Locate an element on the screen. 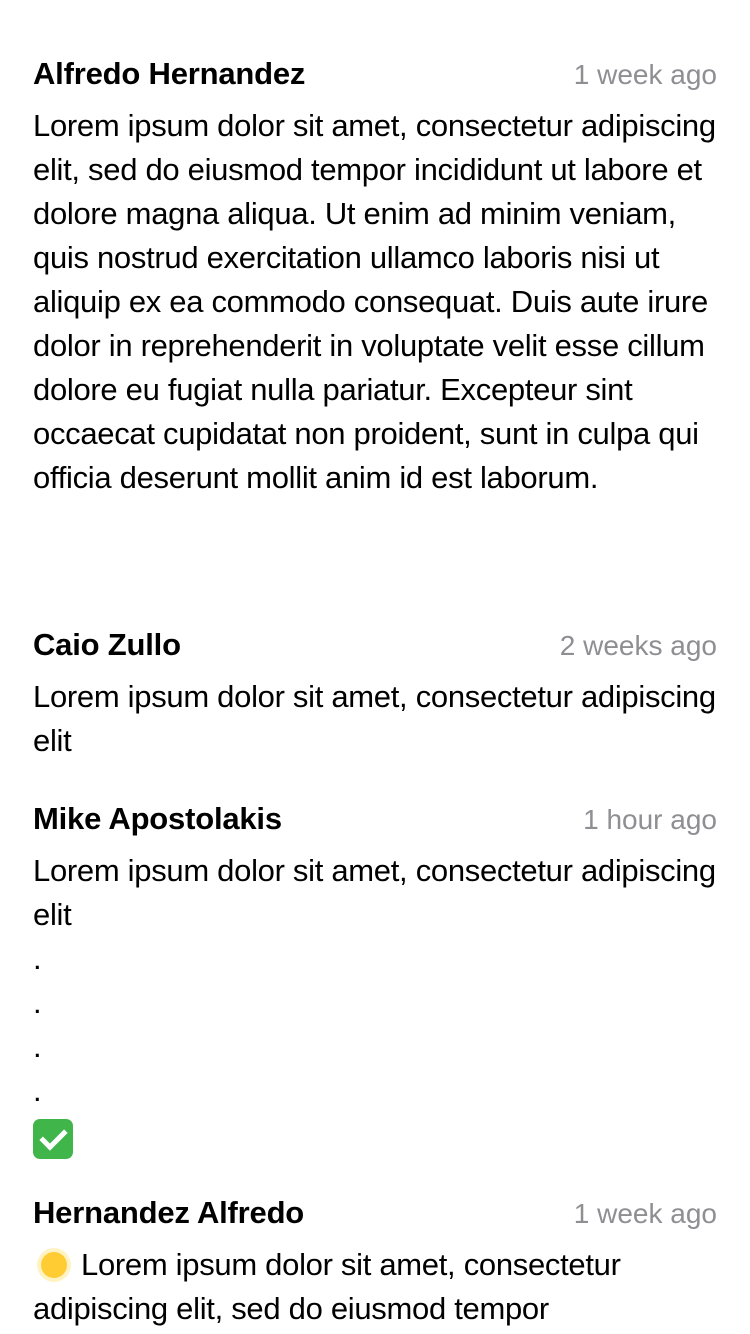  comment-header: Hernandez Alfredo 1 week ago is located at coordinates (375, 1213).